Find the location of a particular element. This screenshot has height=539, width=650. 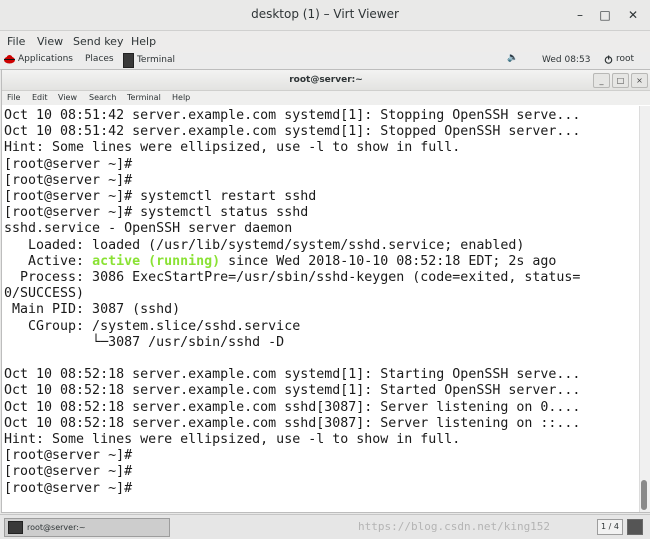

applications-menu: Applications is located at coordinates (38, 59).